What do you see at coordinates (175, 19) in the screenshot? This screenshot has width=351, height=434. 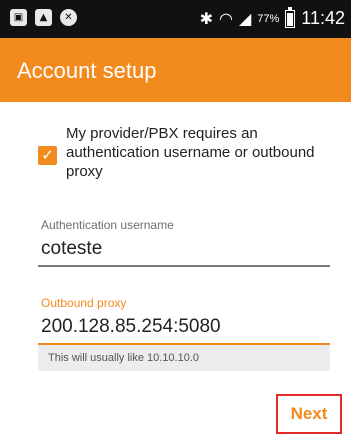 I see `status-bar: ▣ ▲ ✕ ✱ ◠ ◢ 77% 11:42` at bounding box center [175, 19].